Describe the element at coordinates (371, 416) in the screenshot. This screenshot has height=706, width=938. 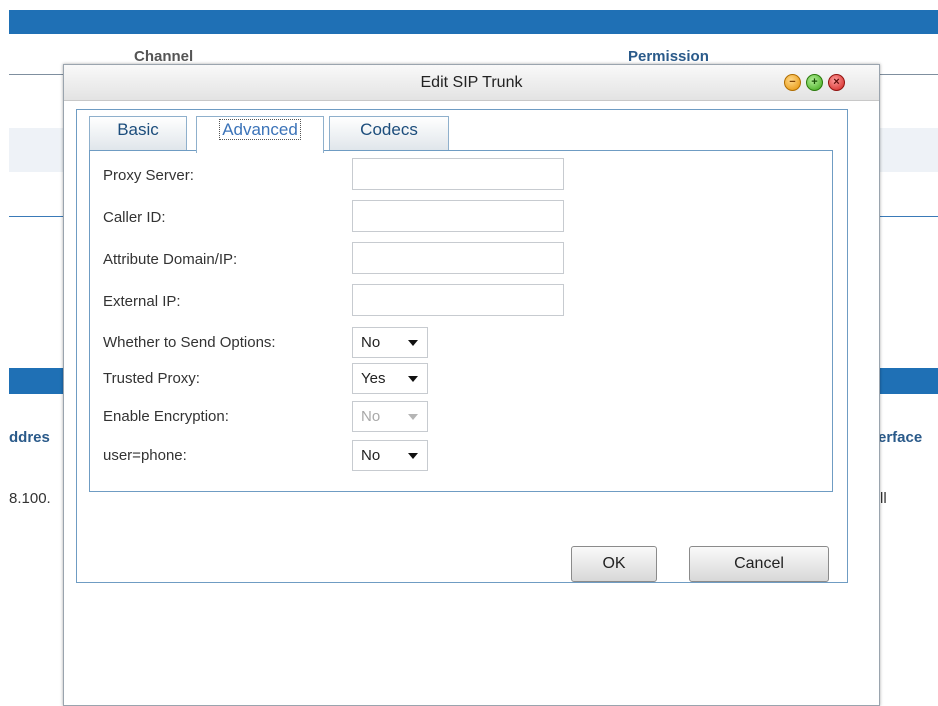
I see `encryption-value: No` at that location.